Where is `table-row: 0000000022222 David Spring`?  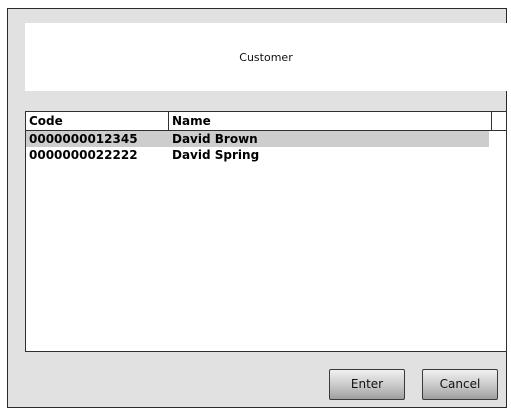 table-row: 0000000022222 David Spring is located at coordinates (257, 155).